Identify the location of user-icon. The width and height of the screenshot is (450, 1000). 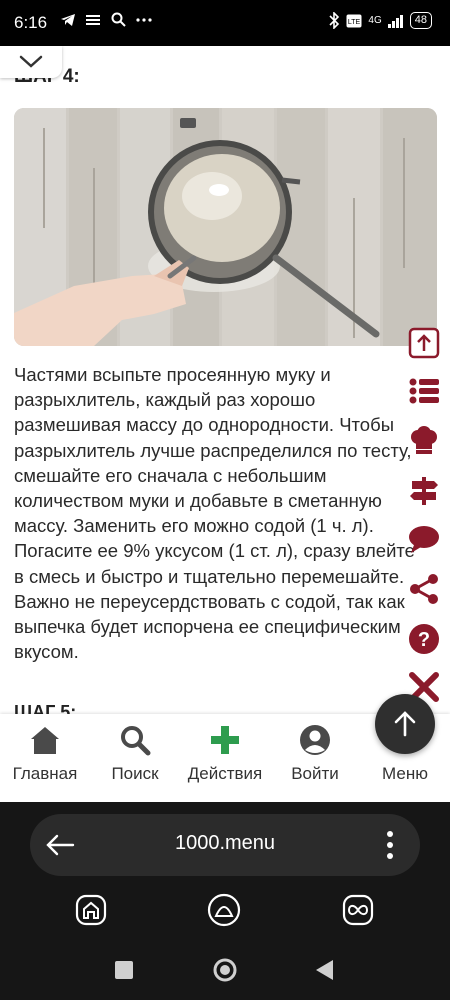
(315, 740).